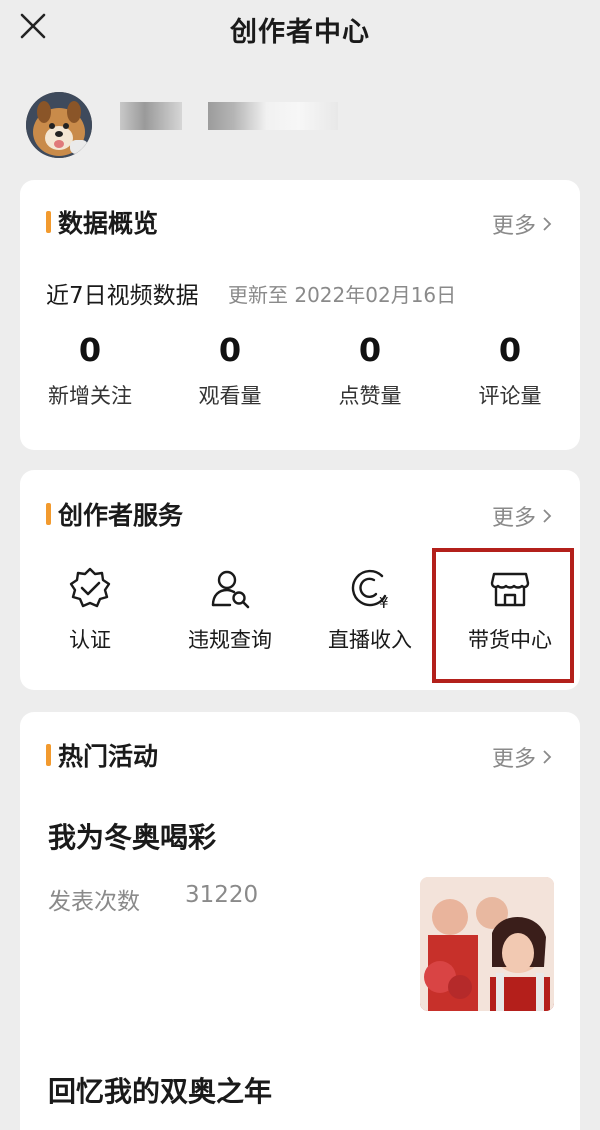 Image resolution: width=600 pixels, height=1130 pixels. I want to click on activity-title: 我为冬奥喝彩, so click(132, 837).